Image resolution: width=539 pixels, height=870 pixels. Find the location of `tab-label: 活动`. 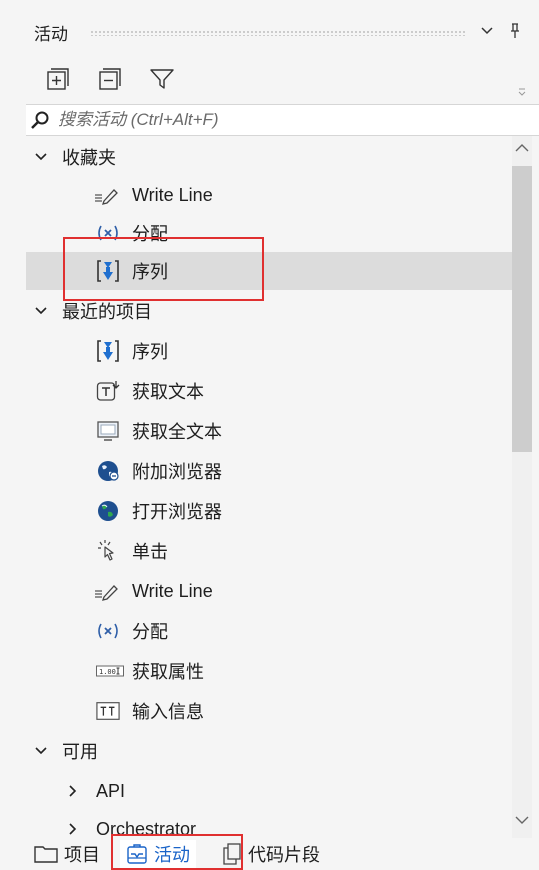

tab-label: 活动 is located at coordinates (172, 855).